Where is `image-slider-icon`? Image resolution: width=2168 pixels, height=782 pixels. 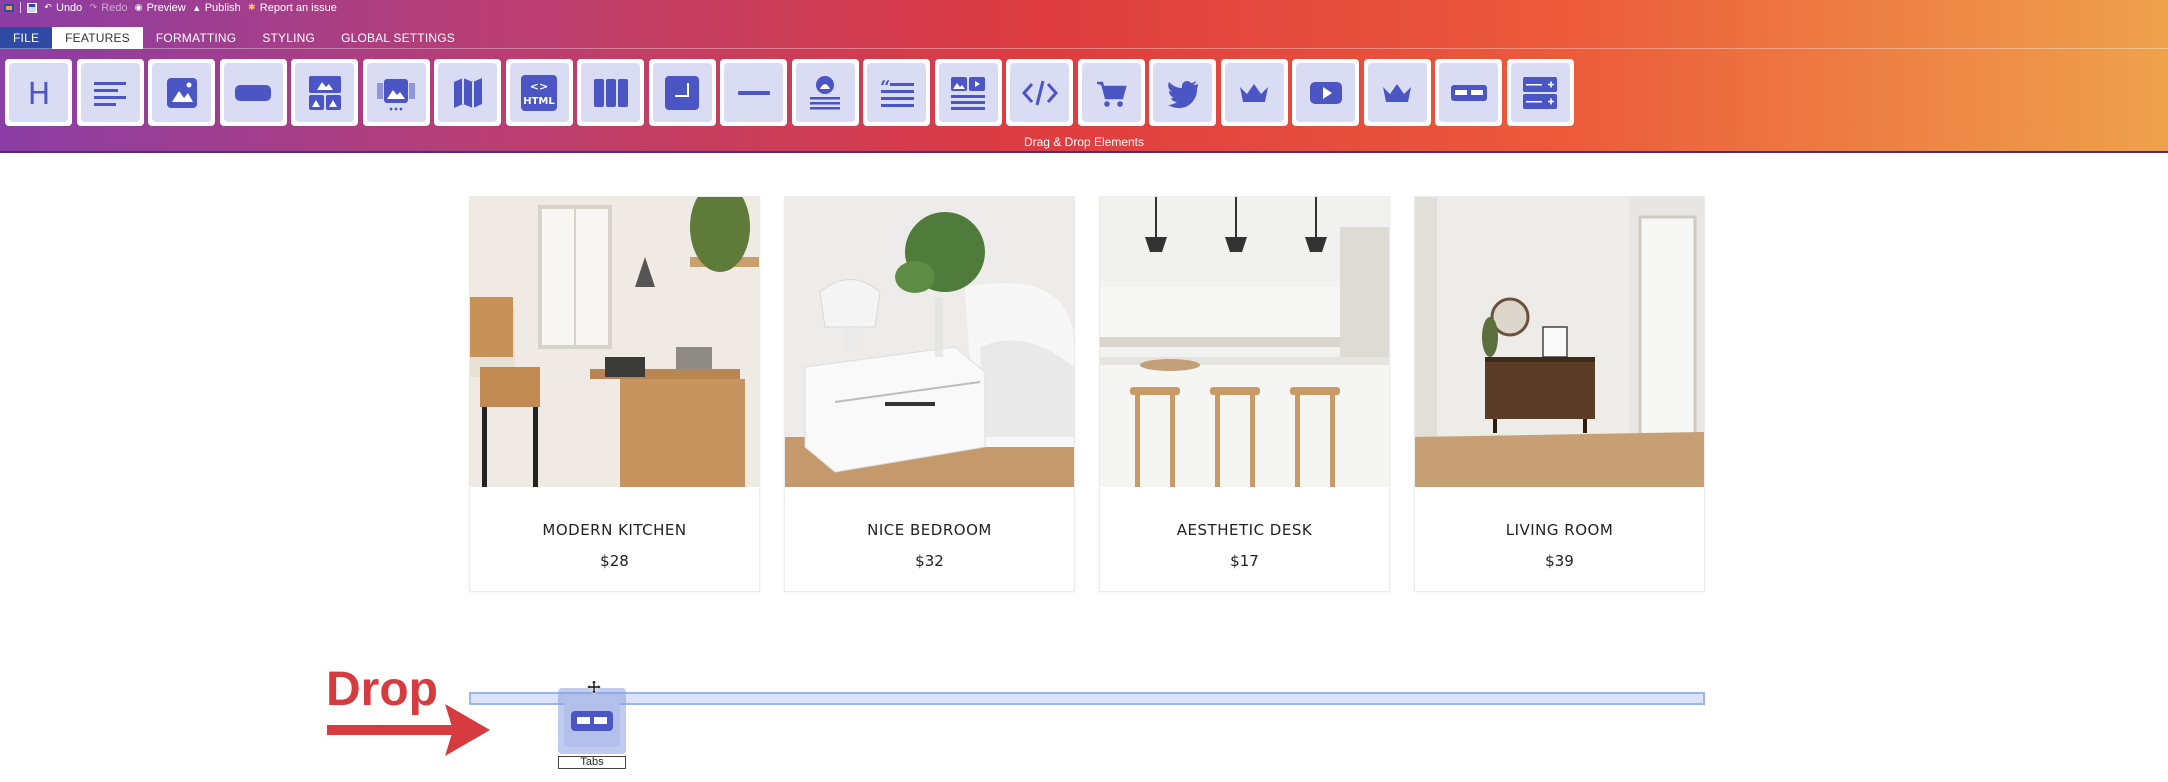
image-slider-icon is located at coordinates (396, 94).